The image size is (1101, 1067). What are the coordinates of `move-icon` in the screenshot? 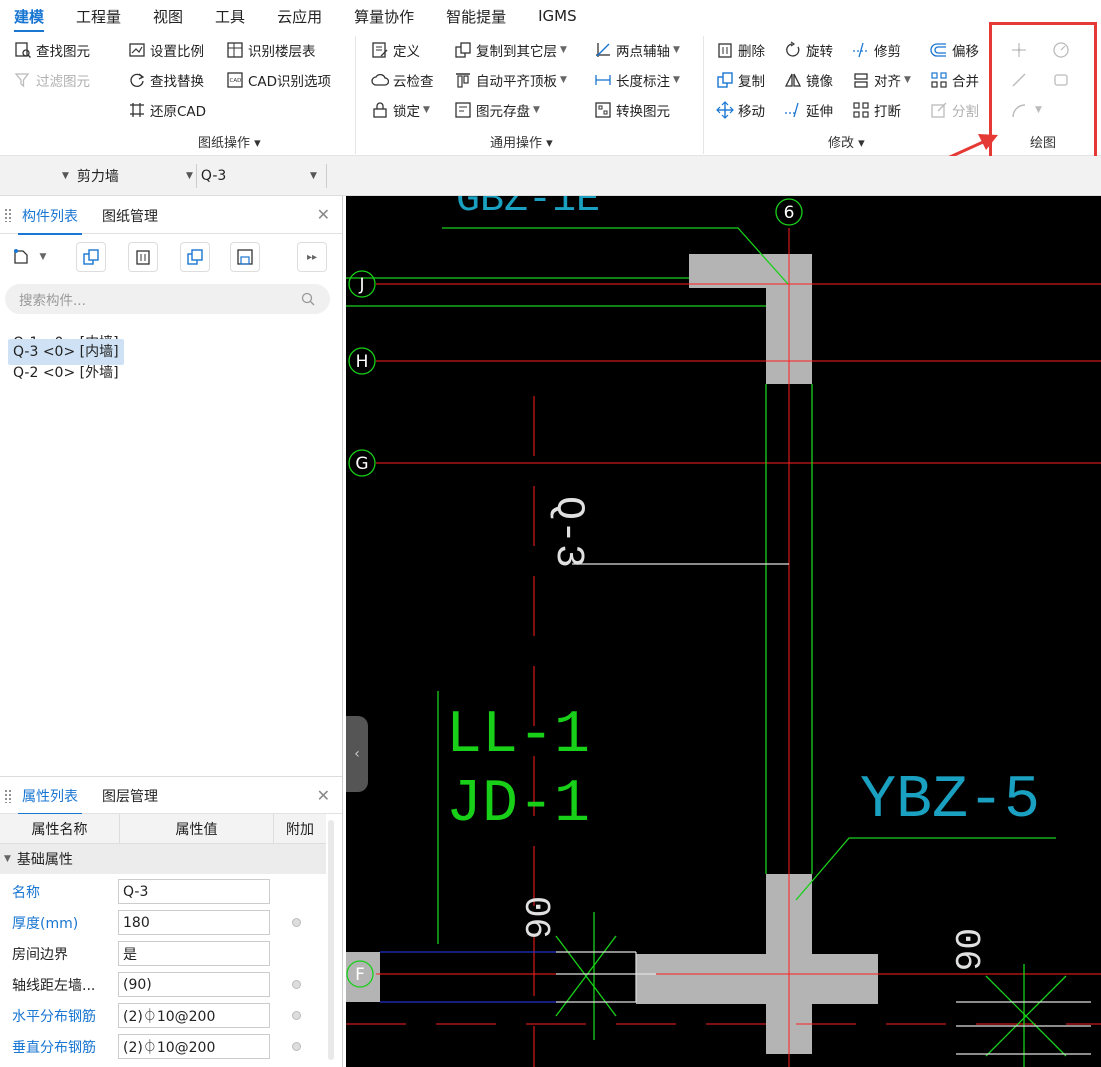 It's located at (725, 110).